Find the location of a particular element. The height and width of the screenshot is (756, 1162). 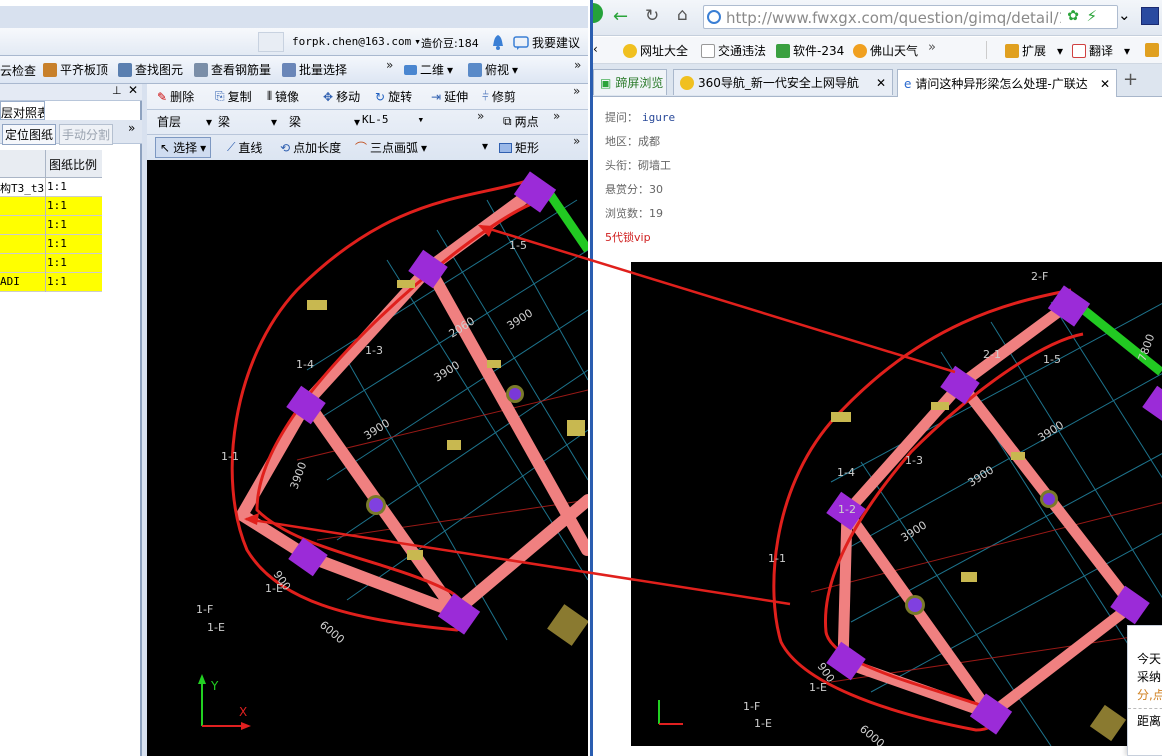

translate-icon is located at coordinates (1079, 50).